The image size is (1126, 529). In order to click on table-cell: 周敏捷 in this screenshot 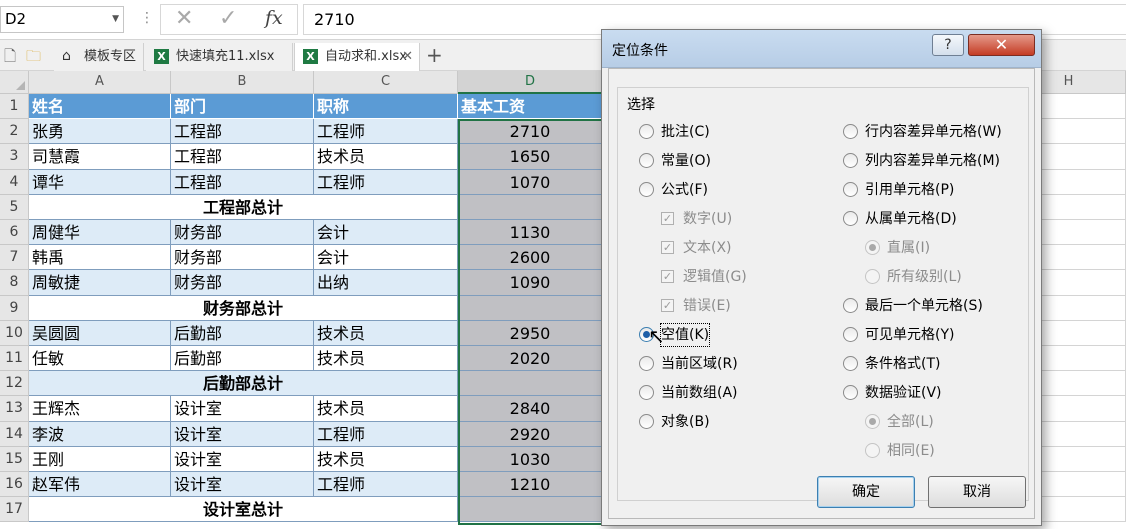, I will do `click(100, 283)`.